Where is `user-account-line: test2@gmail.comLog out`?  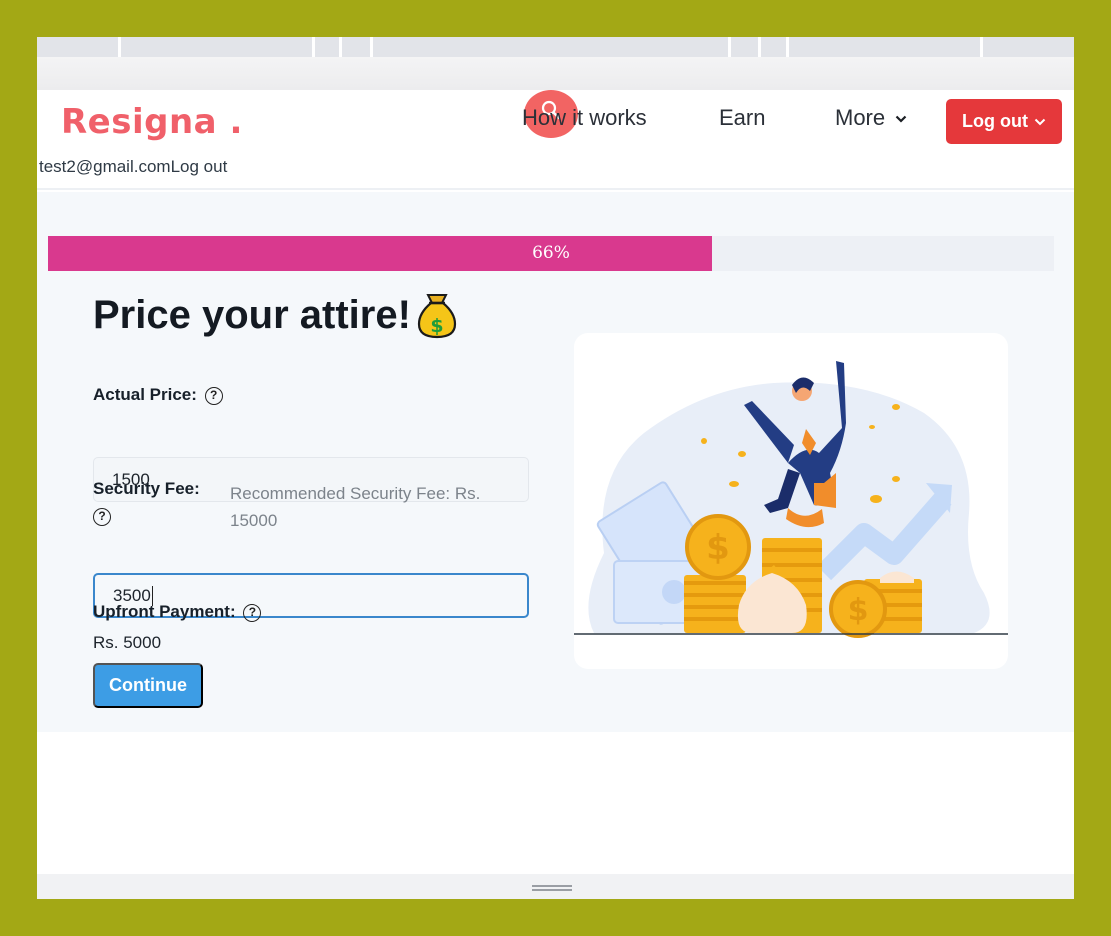
user-account-line: test2@gmail.comLog out is located at coordinates (133, 167).